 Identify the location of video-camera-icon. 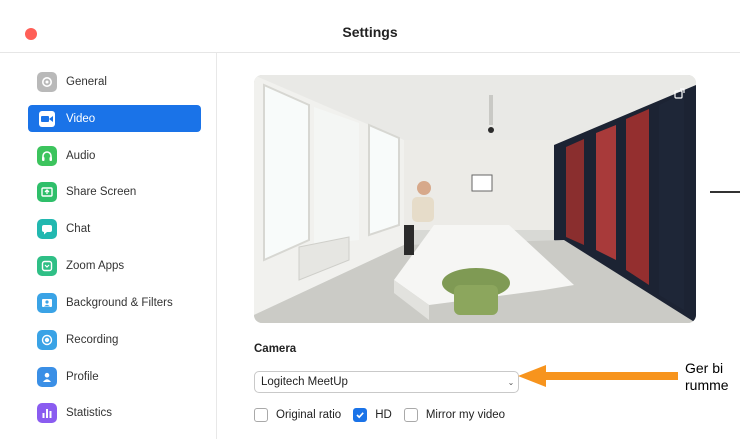
(47, 118).